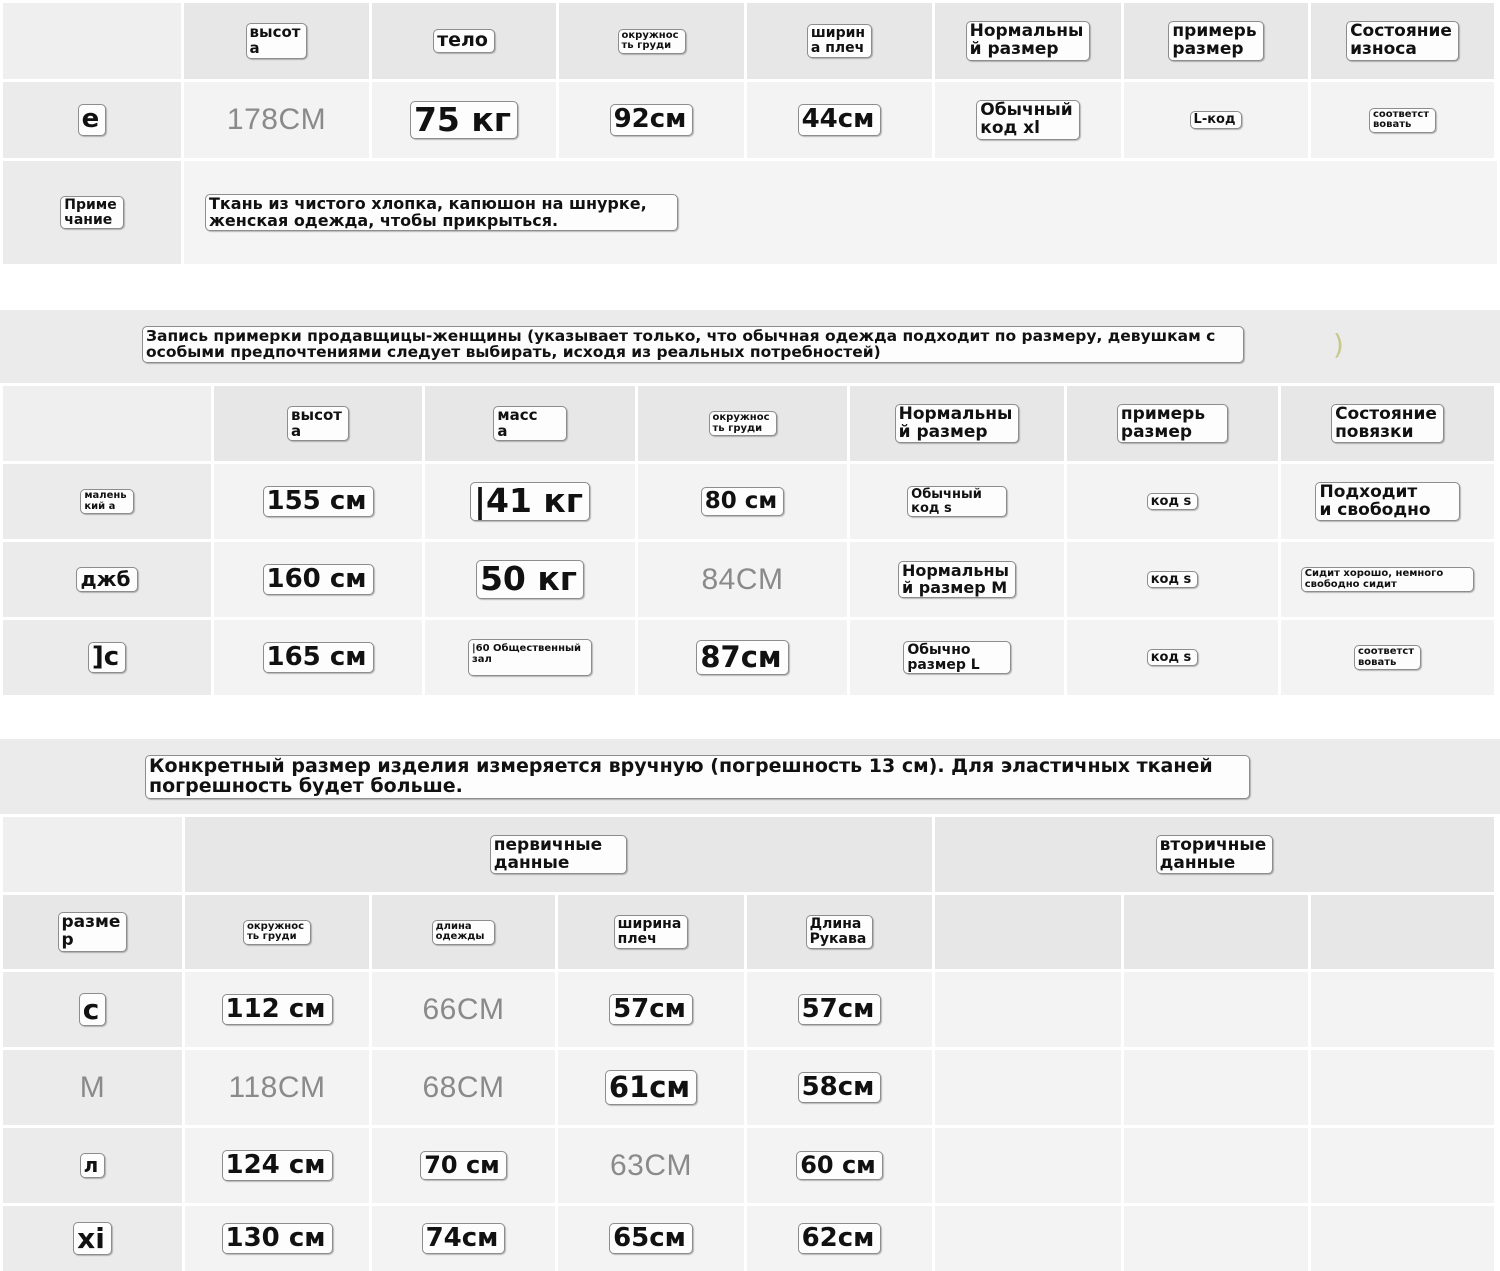  I want to click on table3-header-length: длина одежды, so click(463, 932).